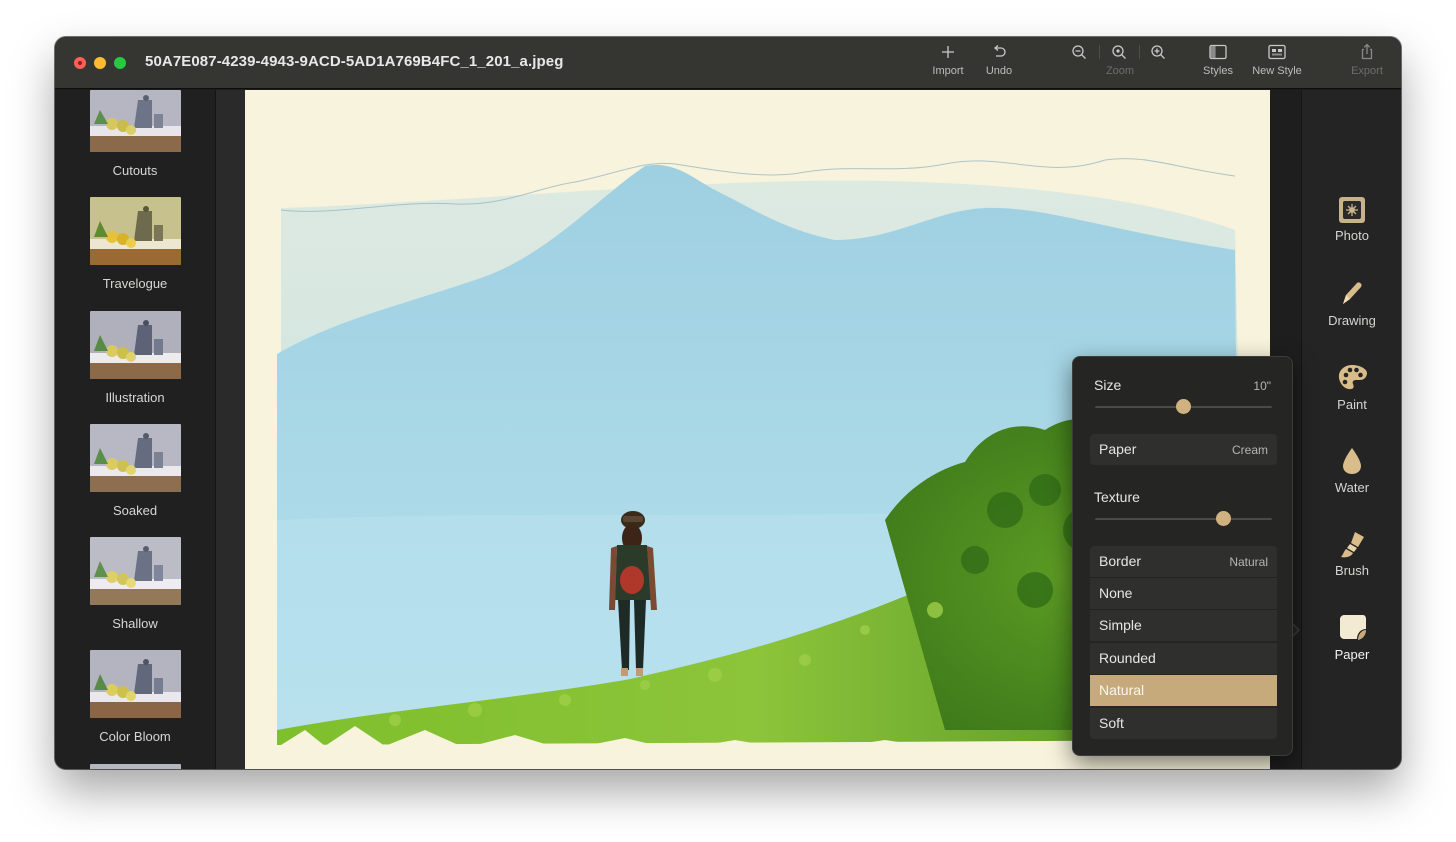 This screenshot has width=1456, height=842. What do you see at coordinates (999, 51) in the screenshot?
I see `undo-icon` at bounding box center [999, 51].